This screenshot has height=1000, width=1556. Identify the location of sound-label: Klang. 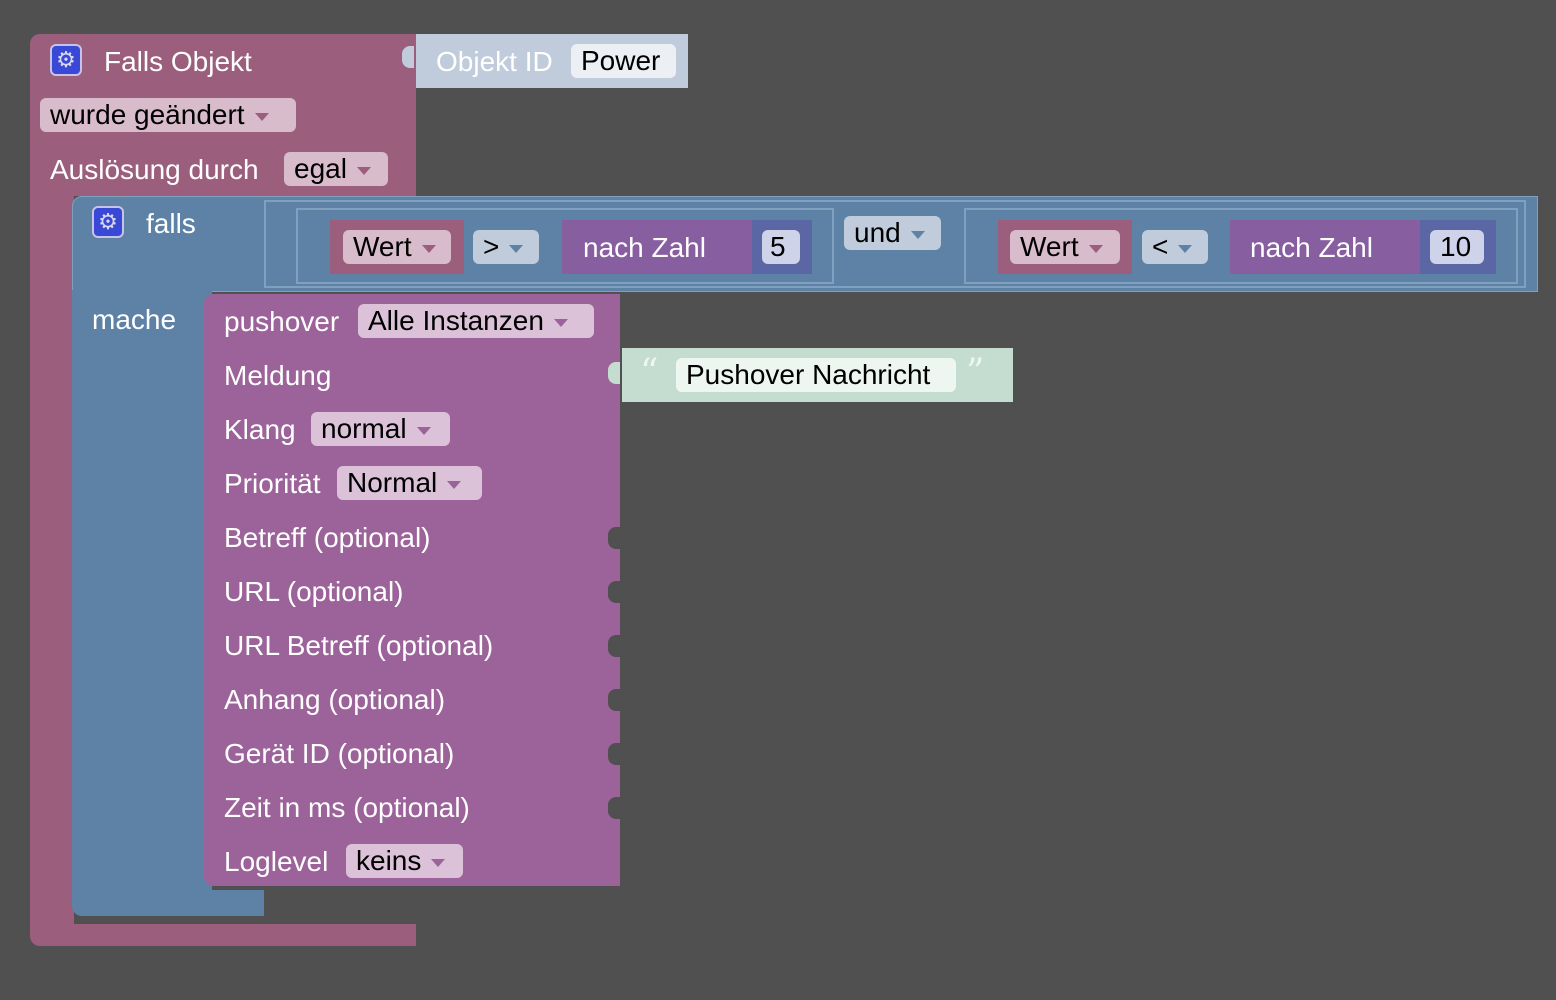
(260, 429).